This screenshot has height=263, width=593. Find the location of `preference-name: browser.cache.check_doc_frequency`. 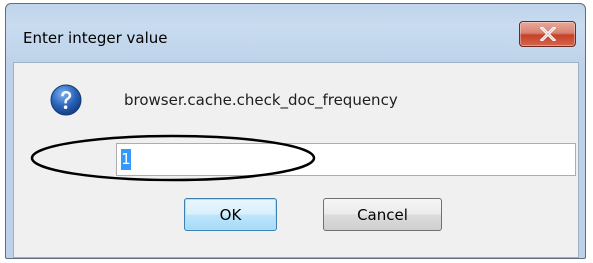

preference-name: browser.cache.check_doc_frequency is located at coordinates (261, 100).